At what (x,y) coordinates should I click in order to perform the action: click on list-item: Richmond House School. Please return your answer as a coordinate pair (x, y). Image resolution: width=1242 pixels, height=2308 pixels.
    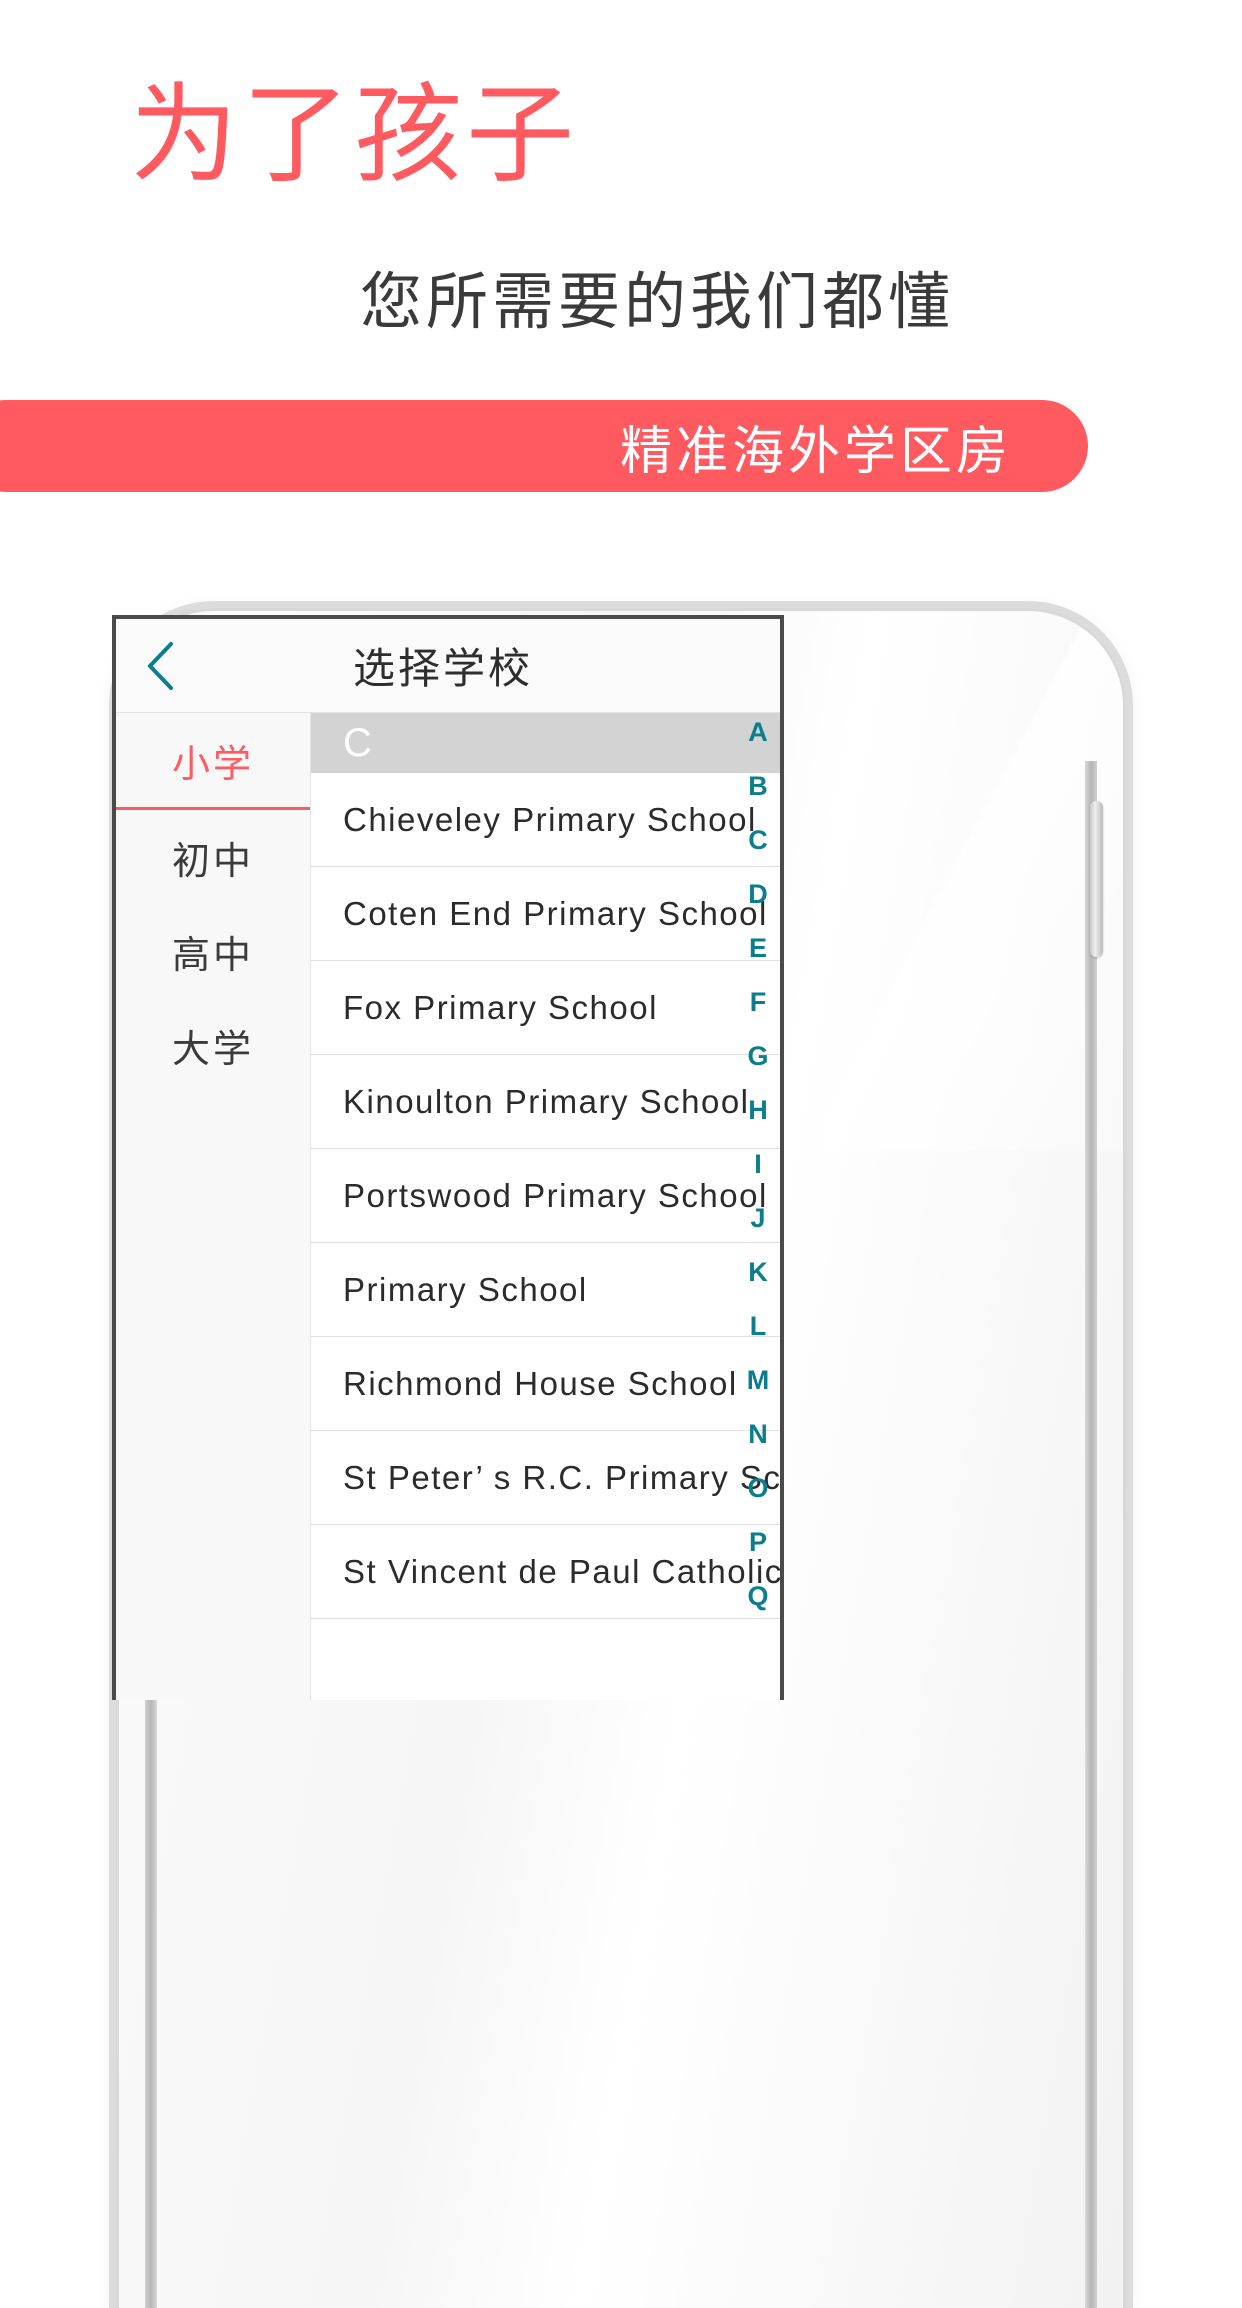
    Looking at the image, I should click on (545, 1384).